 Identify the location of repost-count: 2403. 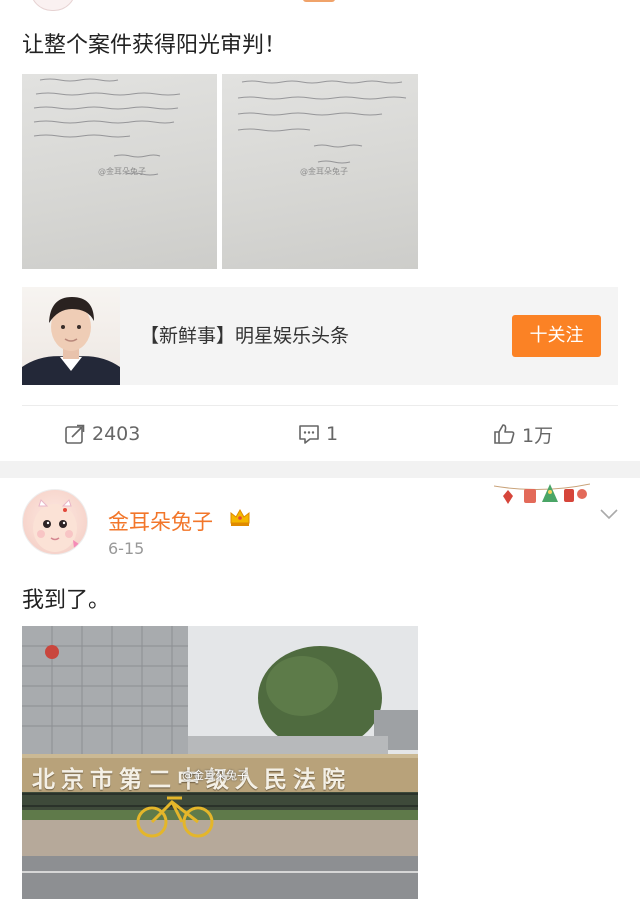
(116, 434).